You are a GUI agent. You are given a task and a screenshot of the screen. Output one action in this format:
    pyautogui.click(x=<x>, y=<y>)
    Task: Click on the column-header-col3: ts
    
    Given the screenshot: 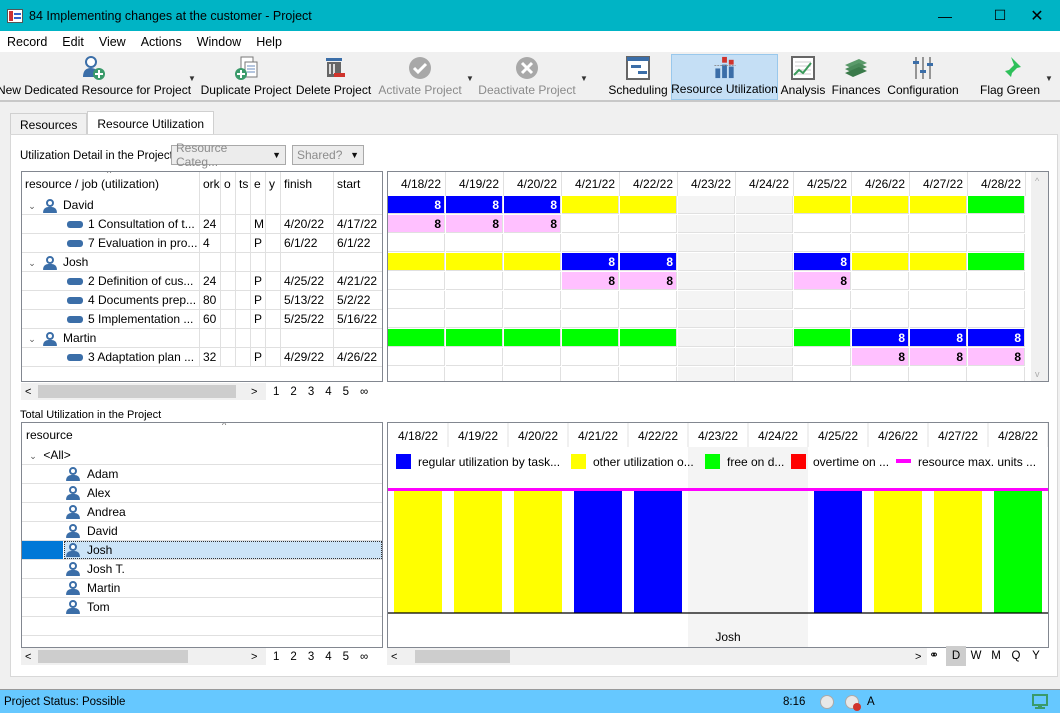 What is the action you would take?
    pyautogui.click(x=243, y=184)
    